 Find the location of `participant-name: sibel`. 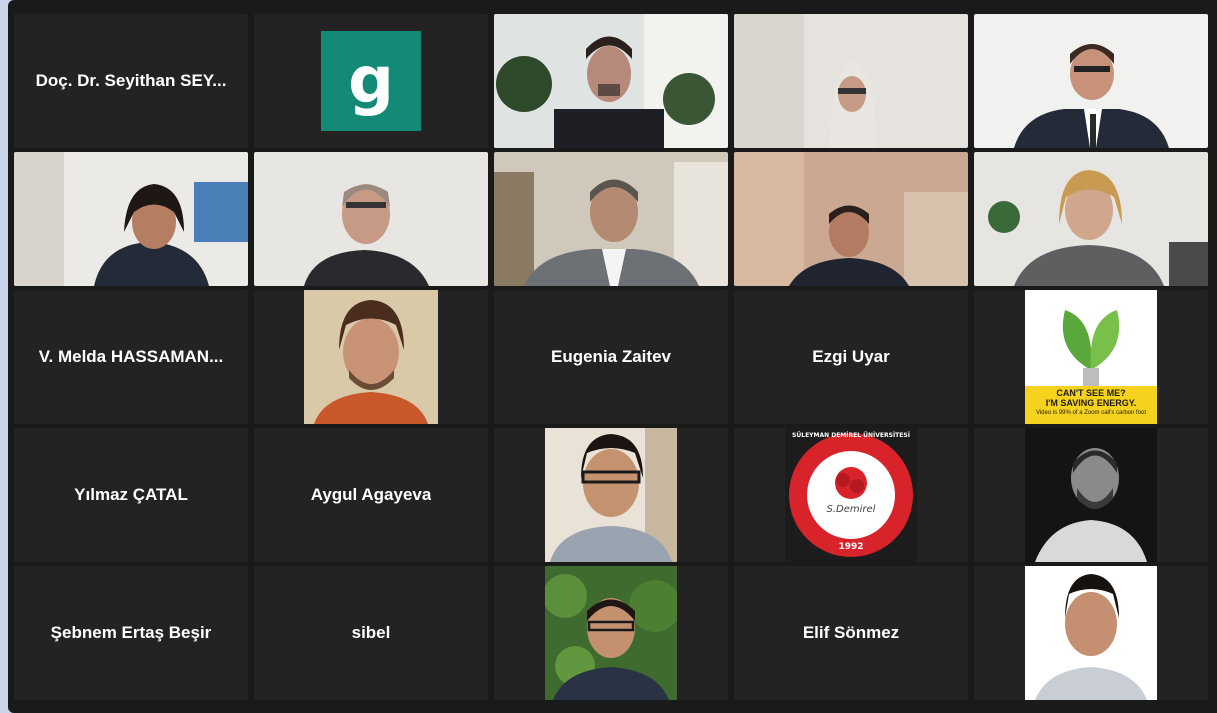

participant-name: sibel is located at coordinates (371, 632).